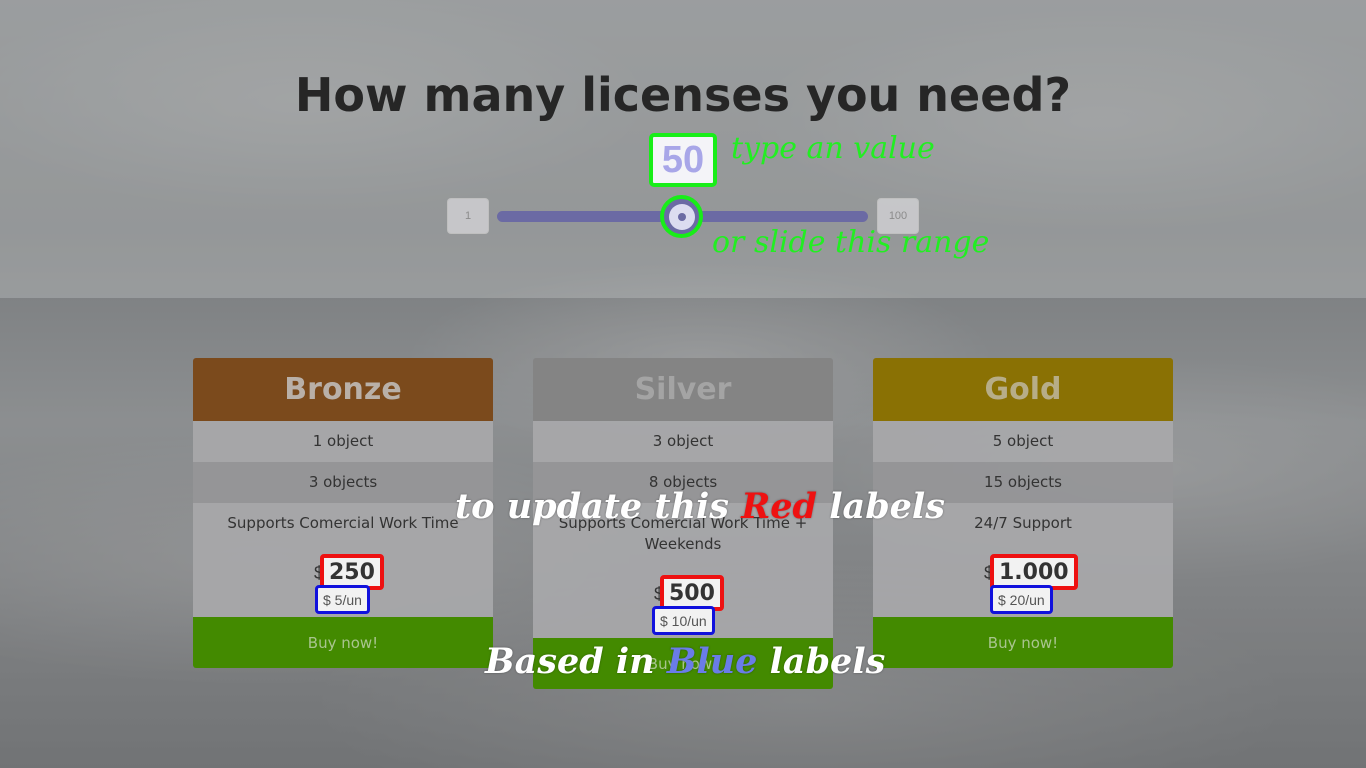 This screenshot has width=1366, height=768. What do you see at coordinates (683, 389) in the screenshot?
I see `plan-title: Silver` at bounding box center [683, 389].